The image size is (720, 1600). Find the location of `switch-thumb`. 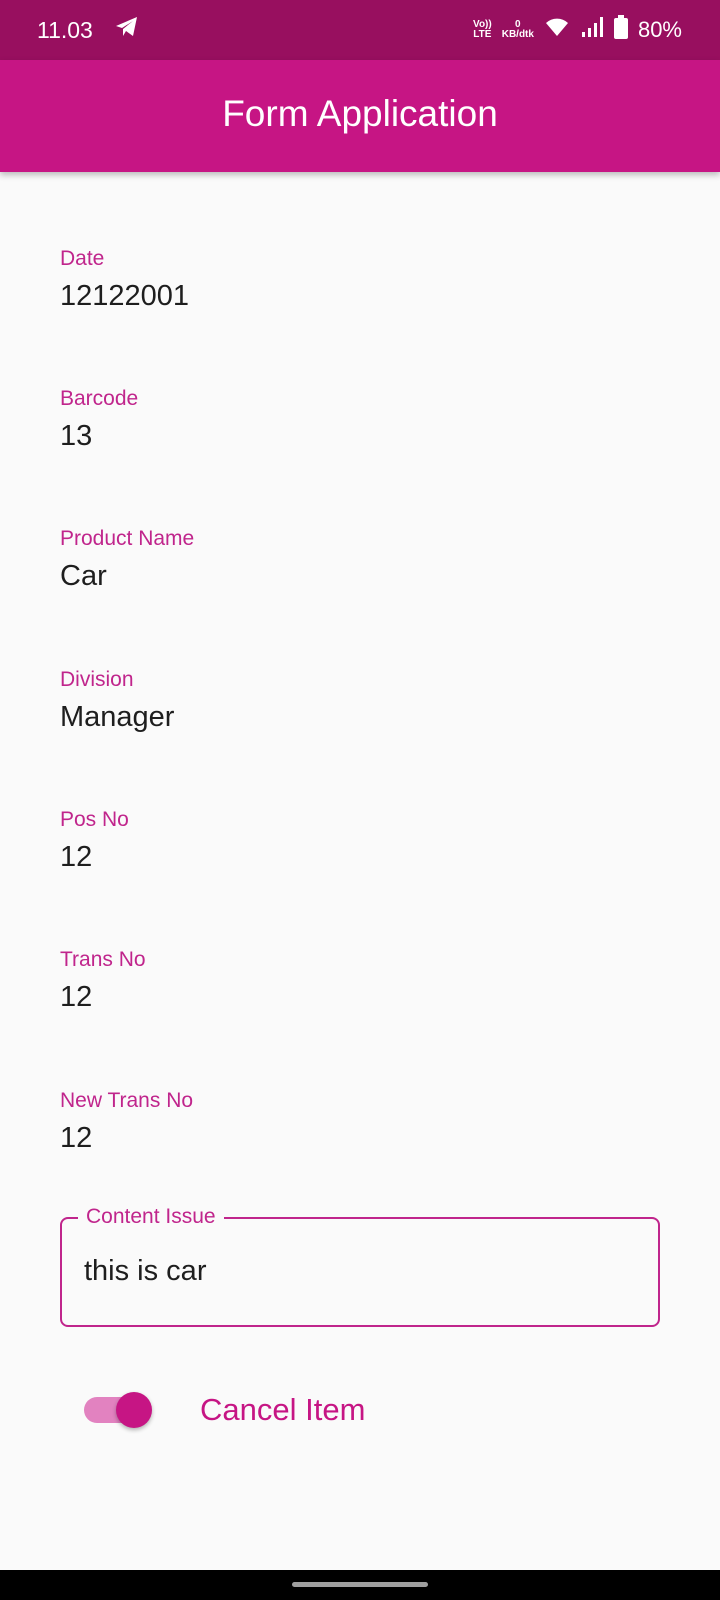

switch-thumb is located at coordinates (134, 1410).